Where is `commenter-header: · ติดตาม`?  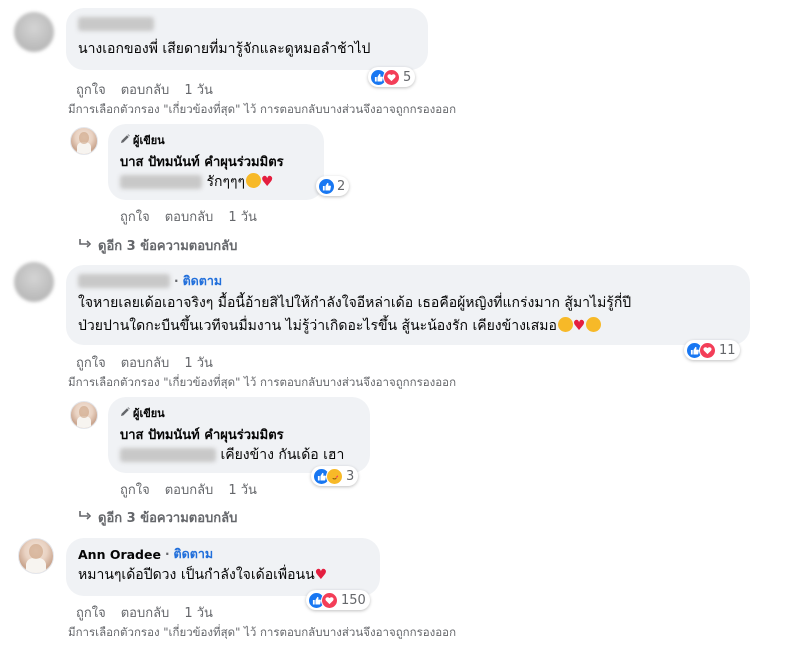
commenter-header: · ติดตาม is located at coordinates (408, 281).